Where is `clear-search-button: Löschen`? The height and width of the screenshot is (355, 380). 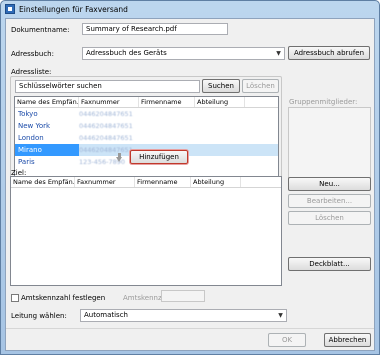 clear-search-button: Löschen is located at coordinates (260, 86).